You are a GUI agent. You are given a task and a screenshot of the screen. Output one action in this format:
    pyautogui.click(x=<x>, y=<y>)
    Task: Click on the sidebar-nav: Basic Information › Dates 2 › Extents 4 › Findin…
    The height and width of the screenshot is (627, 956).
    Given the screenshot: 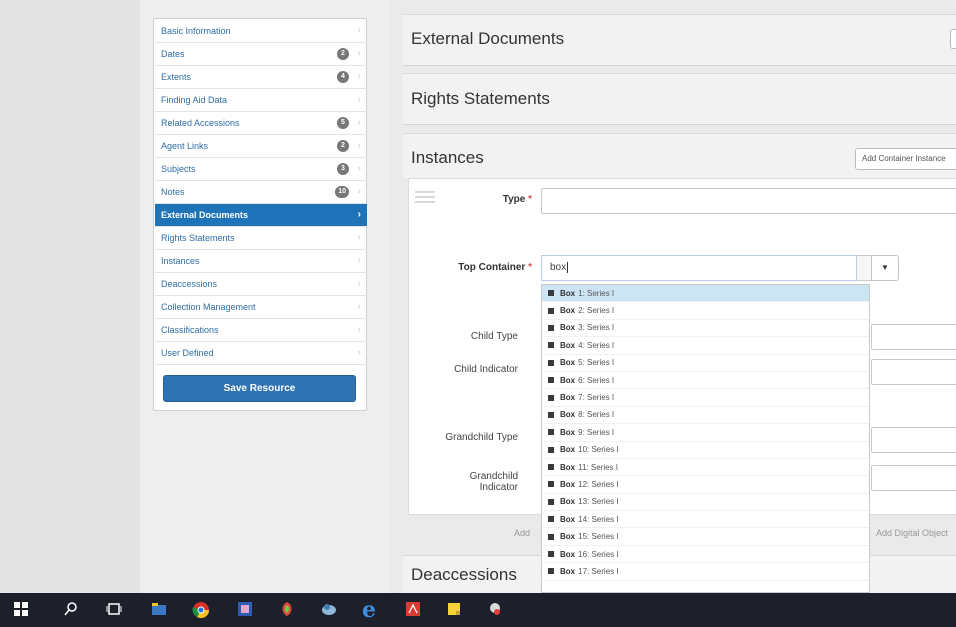 What is the action you would take?
    pyautogui.click(x=260, y=214)
    